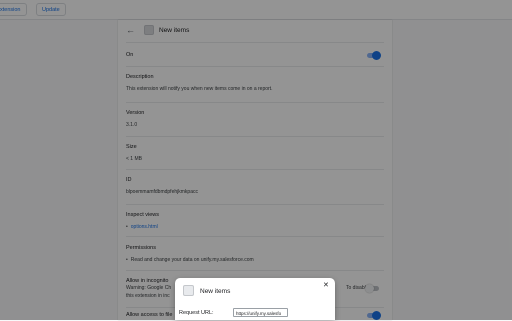 The image size is (512, 321). Describe the element at coordinates (215, 291) in the screenshot. I see `dialog-title: New items` at that location.